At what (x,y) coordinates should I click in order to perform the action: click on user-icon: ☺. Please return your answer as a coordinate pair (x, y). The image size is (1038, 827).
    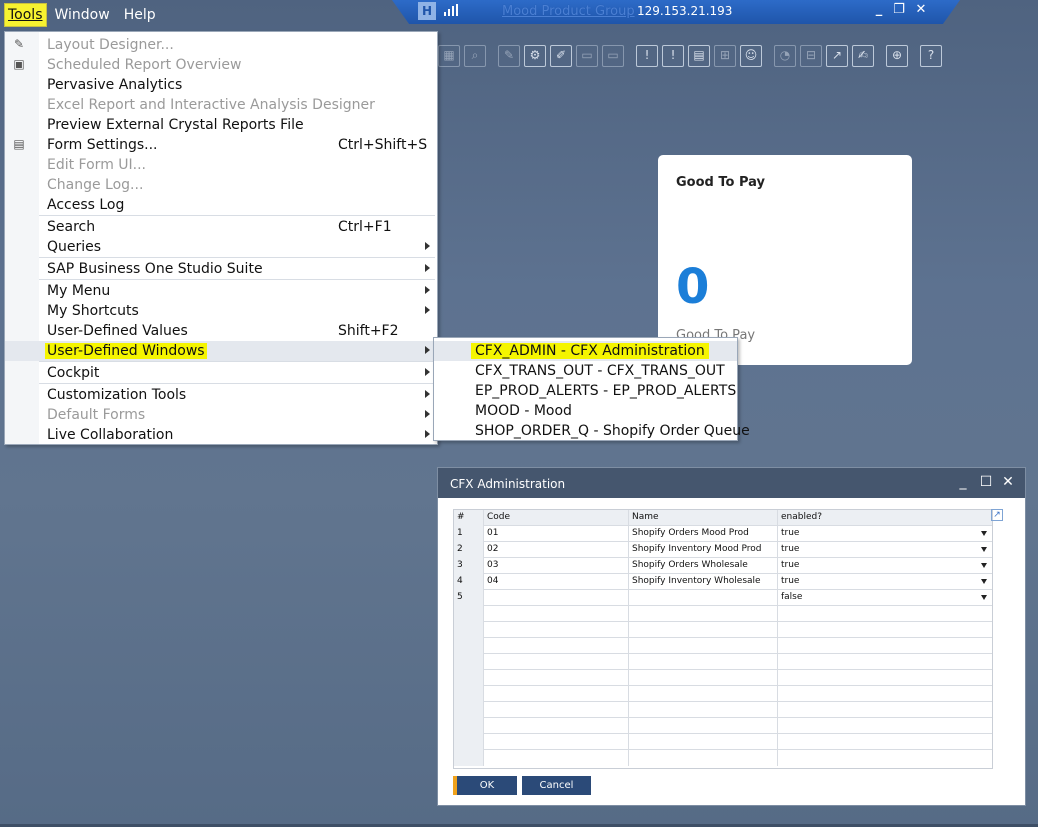
    Looking at the image, I should click on (751, 56).